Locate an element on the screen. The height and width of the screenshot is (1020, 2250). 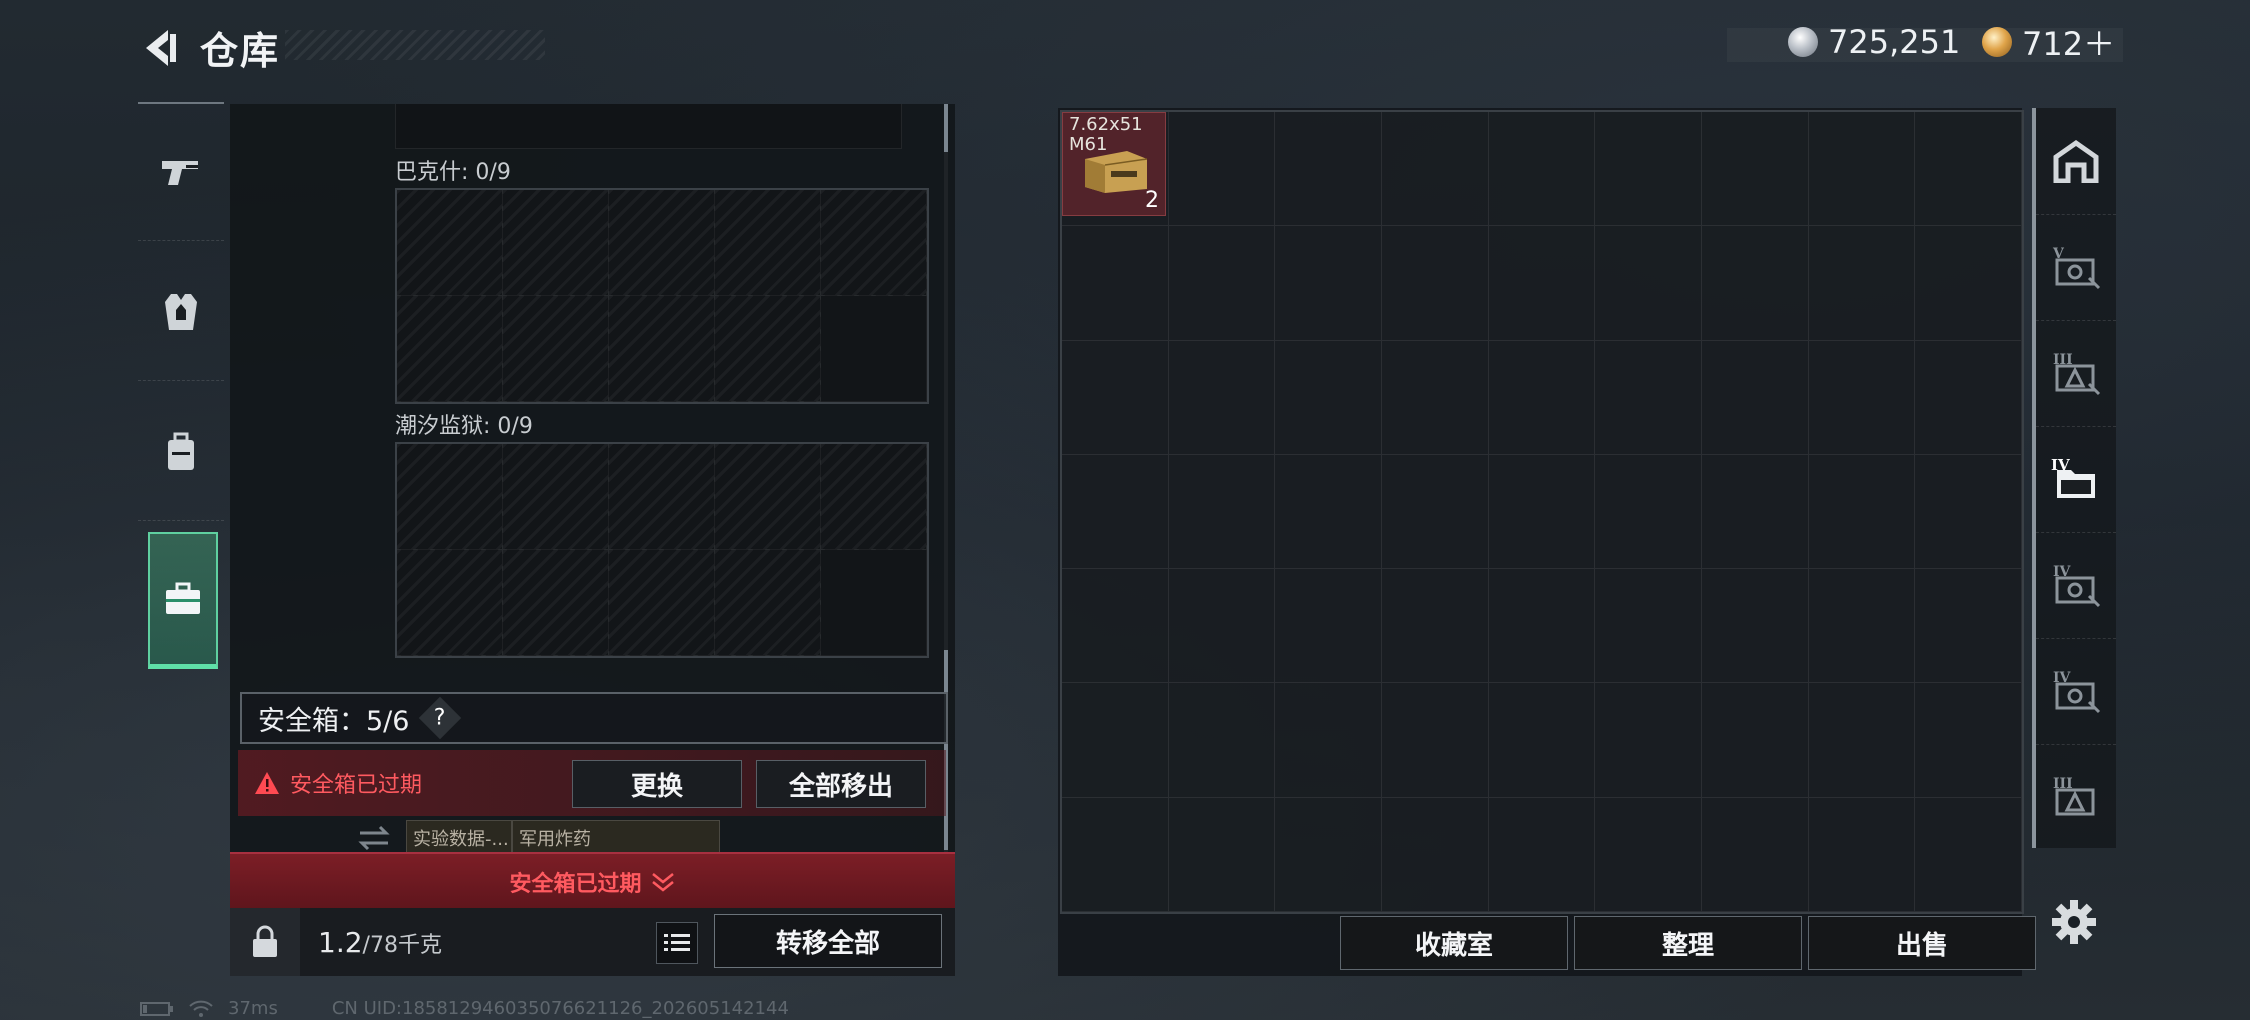
replace-button: 更换 is located at coordinates (657, 784).